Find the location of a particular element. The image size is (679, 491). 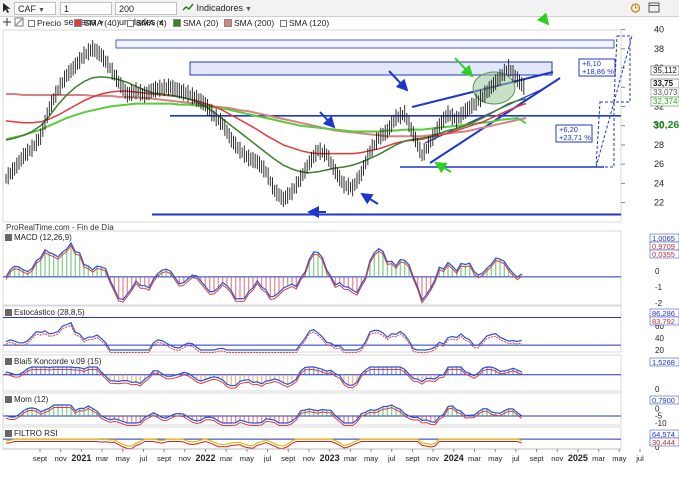

svg-text: 32,374 is located at coordinates (665, 101).